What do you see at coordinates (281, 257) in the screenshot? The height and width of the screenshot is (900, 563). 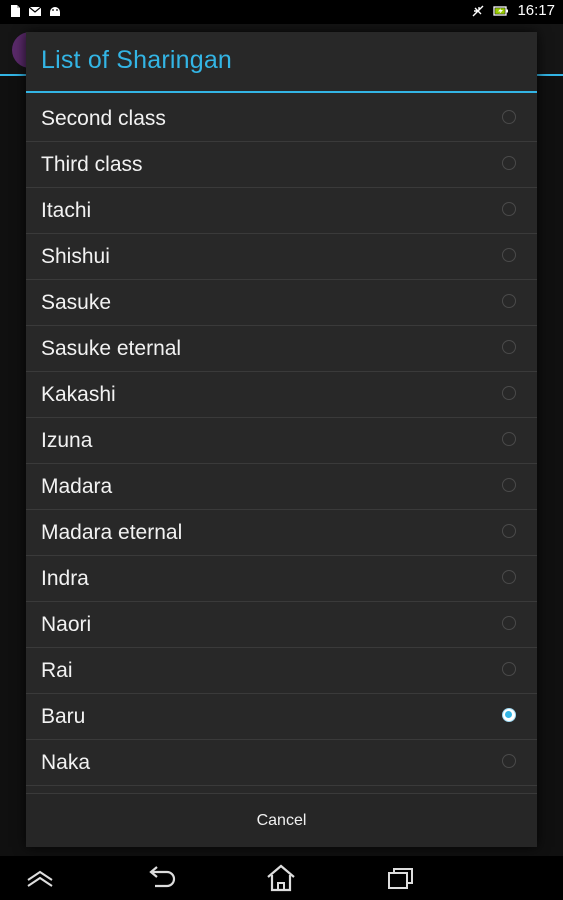 I see `list-item: Shishui` at bounding box center [281, 257].